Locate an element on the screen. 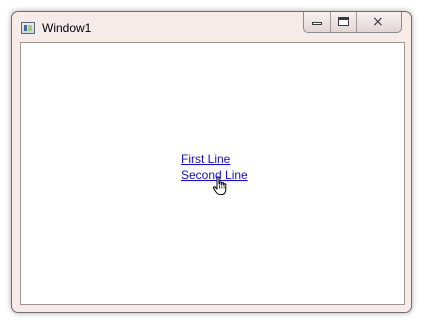 Image resolution: width=425 pixels, height=328 pixels. window-controls: × is located at coordinates (352, 22).